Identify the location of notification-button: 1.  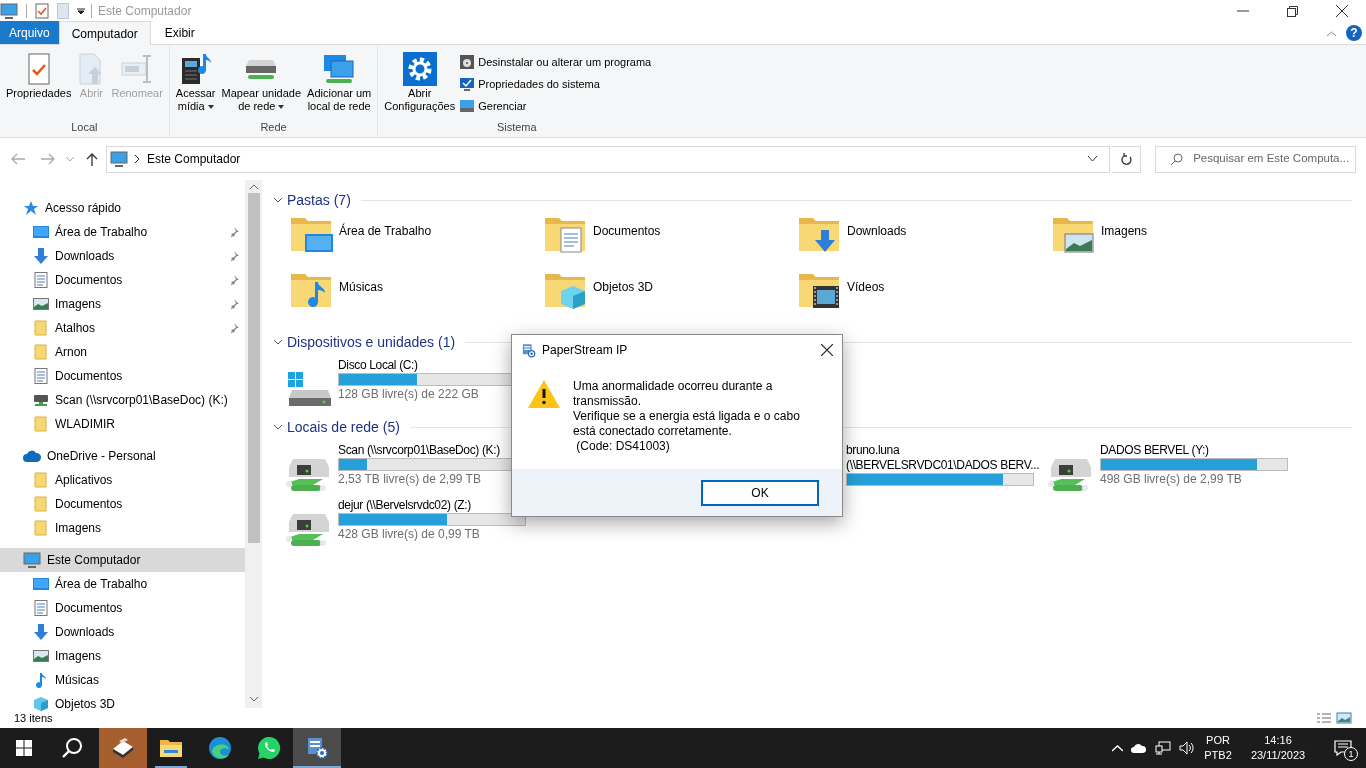
(1343, 748).